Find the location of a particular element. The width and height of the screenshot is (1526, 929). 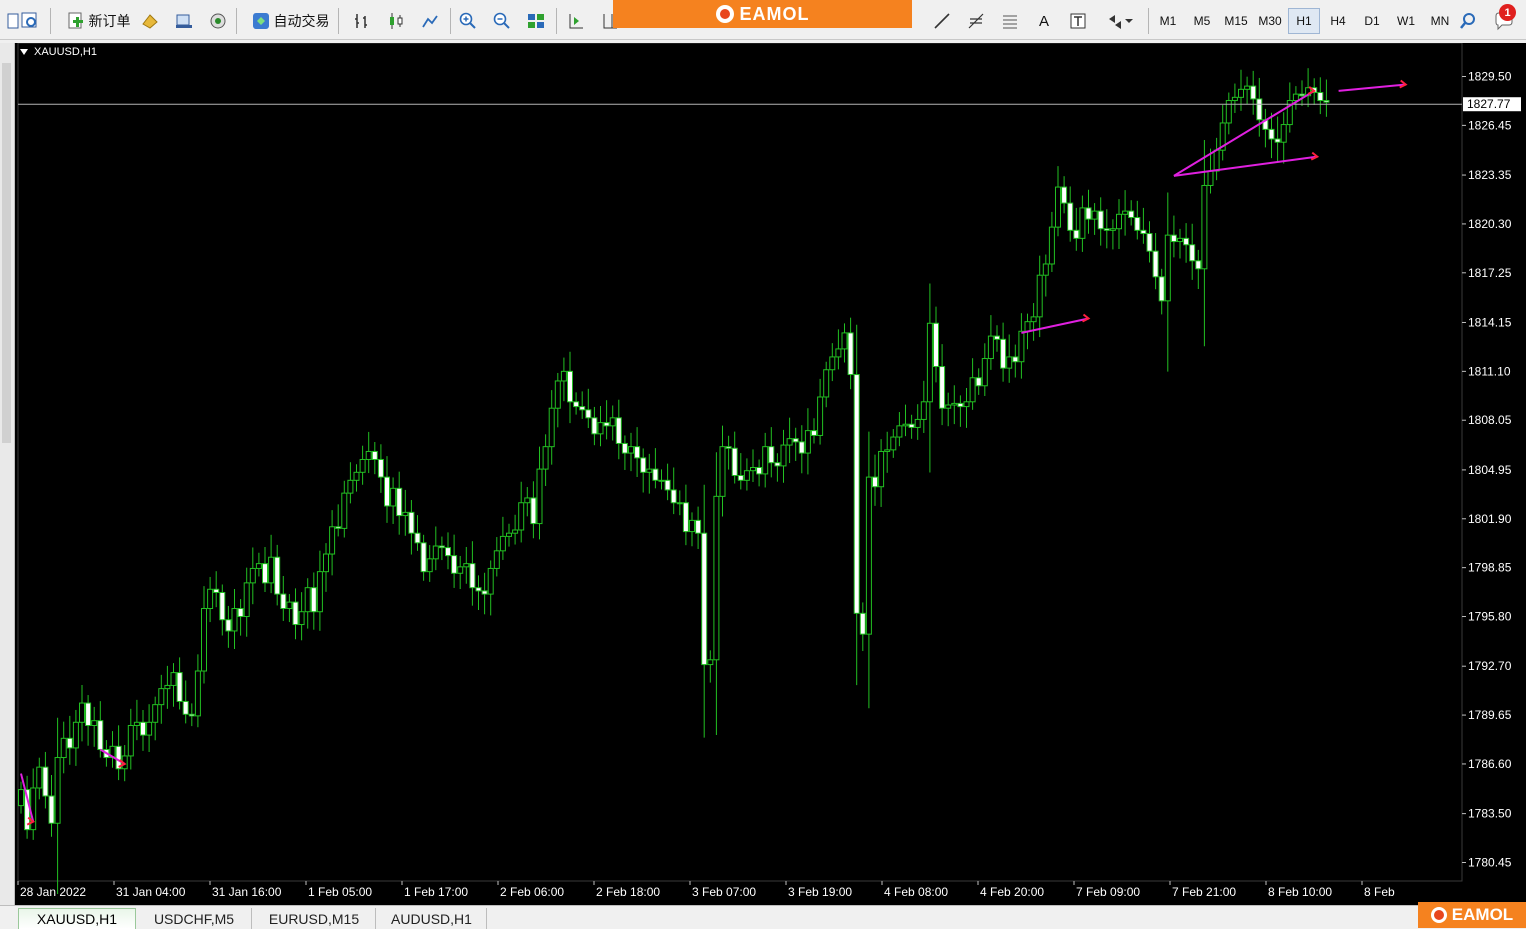

zoom-in-icon is located at coordinates (468, 21).